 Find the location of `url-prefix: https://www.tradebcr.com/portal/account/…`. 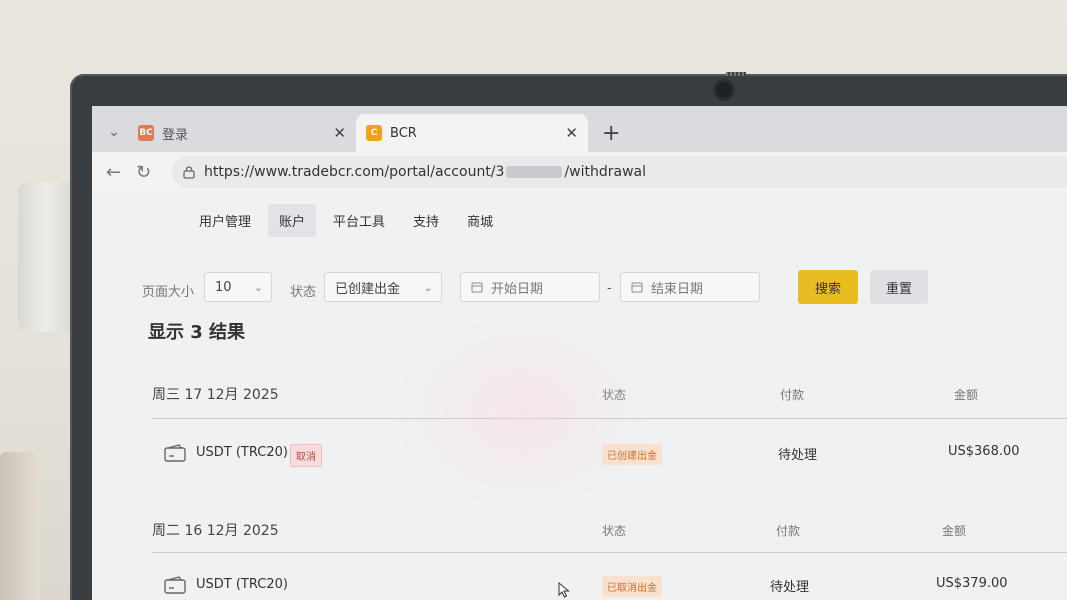

url-prefix: https://www.tradebcr.com/portal/account/… is located at coordinates (354, 172).